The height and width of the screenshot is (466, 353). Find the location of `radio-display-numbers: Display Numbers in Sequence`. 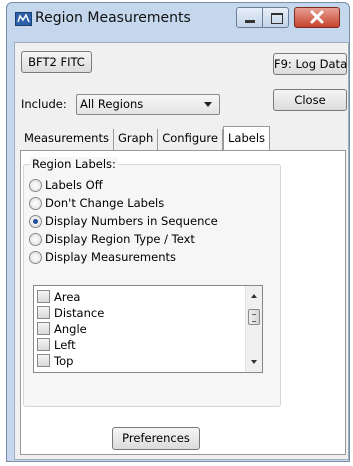

radio-display-numbers: Display Numbers in Sequence is located at coordinates (123, 221).